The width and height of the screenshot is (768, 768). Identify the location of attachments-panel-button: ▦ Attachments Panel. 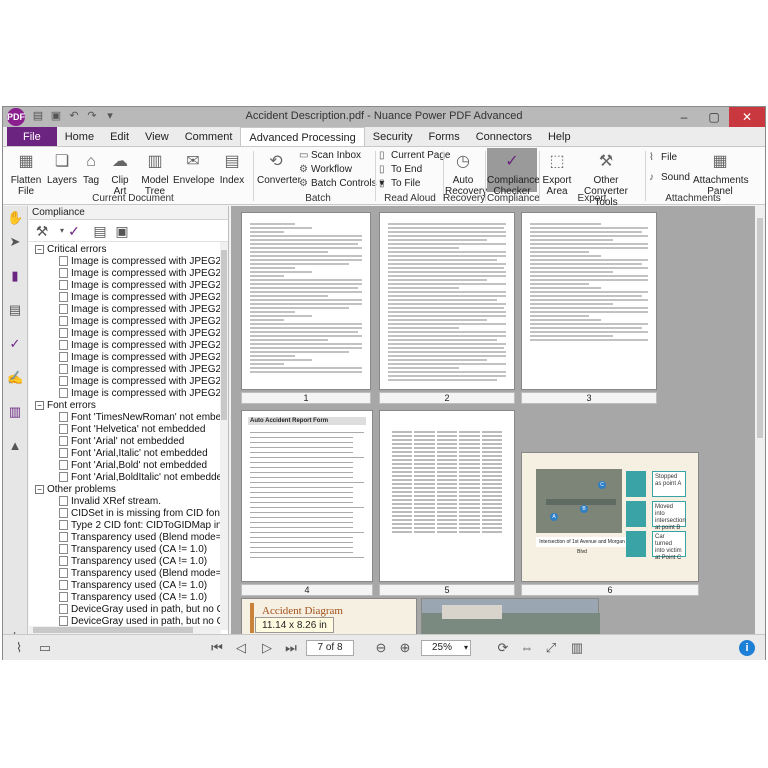
(721, 174).